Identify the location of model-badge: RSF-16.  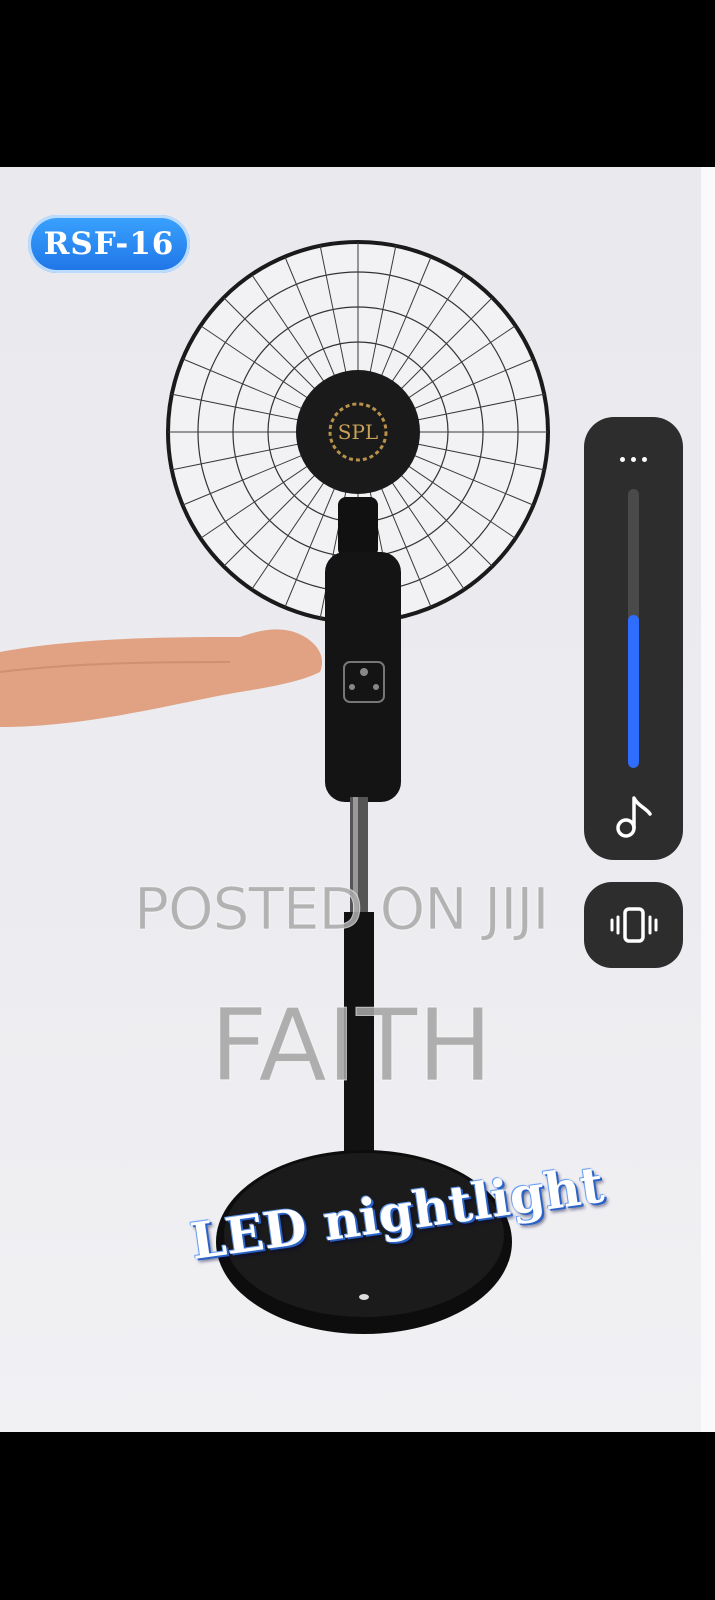
(109, 244).